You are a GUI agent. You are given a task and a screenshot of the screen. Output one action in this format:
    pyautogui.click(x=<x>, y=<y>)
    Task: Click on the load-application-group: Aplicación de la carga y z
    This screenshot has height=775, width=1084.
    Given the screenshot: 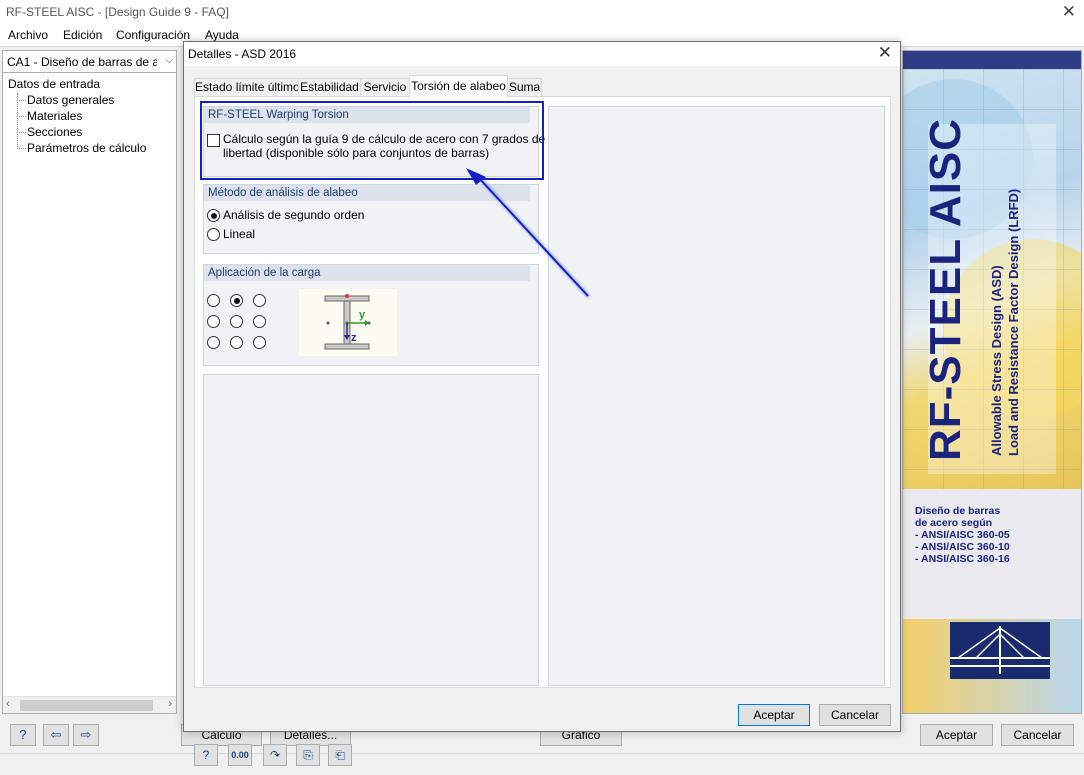 What is the action you would take?
    pyautogui.click(x=371, y=315)
    